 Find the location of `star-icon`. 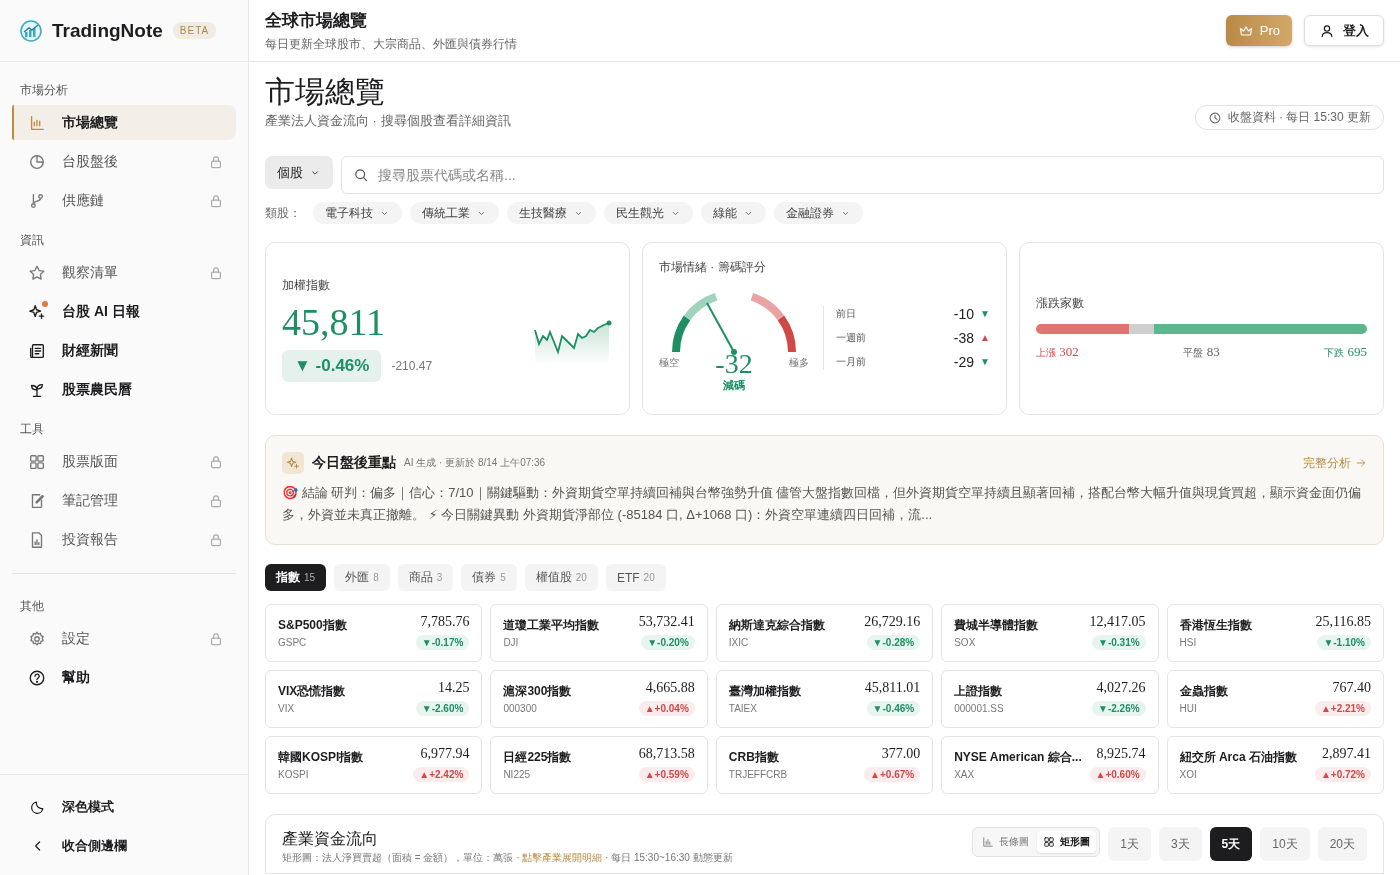

star-icon is located at coordinates (37, 272).